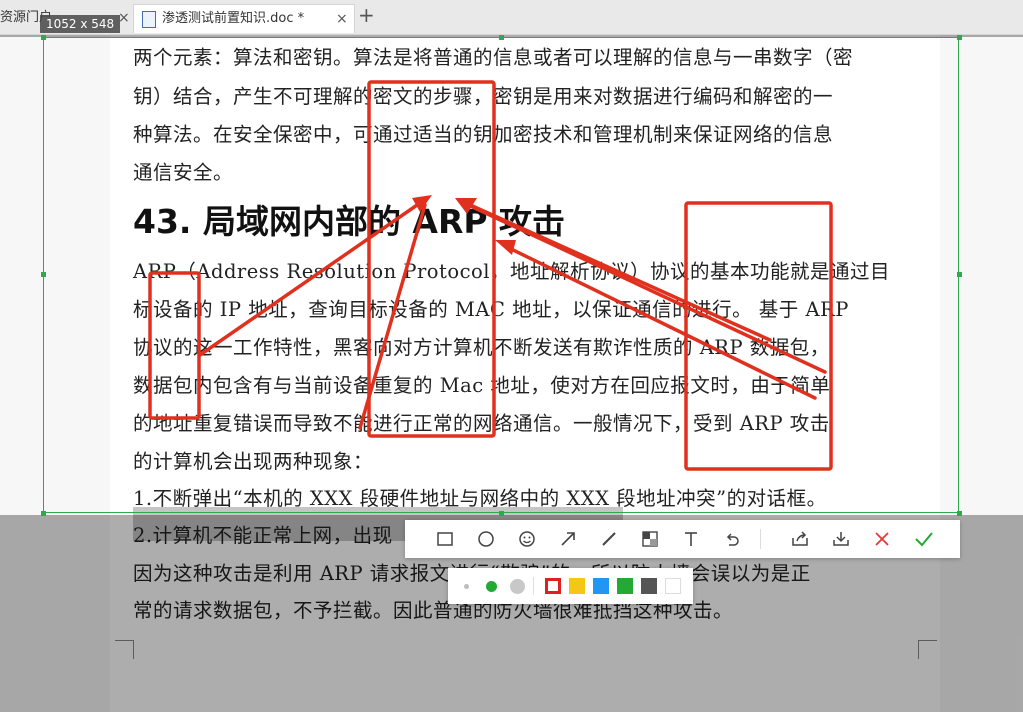  I want to click on selection-size-badge: 1052 x 548, so click(80, 24).